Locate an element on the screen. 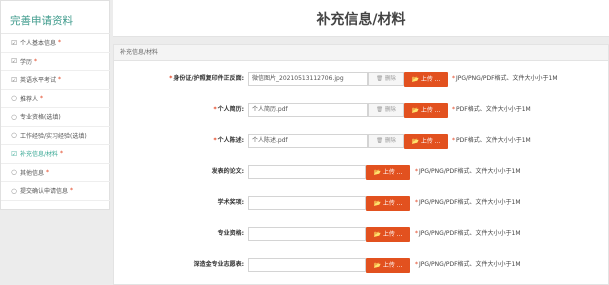 This screenshot has width=609, height=285. sidebar-item-label: 专业资格(选填) is located at coordinates (40, 118).